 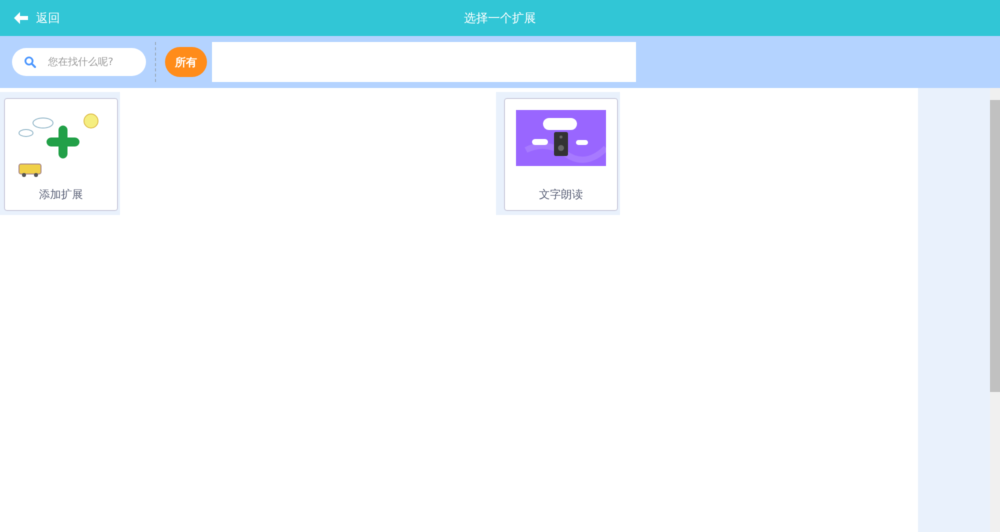 I want to click on search-field: 您在找什么呢?, so click(x=79, y=62).